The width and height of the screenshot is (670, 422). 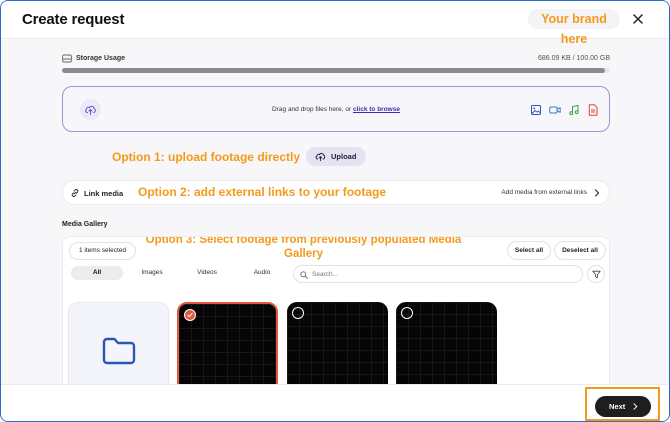 I want to click on storage-usage-label: Storage Usage, so click(x=101, y=58).